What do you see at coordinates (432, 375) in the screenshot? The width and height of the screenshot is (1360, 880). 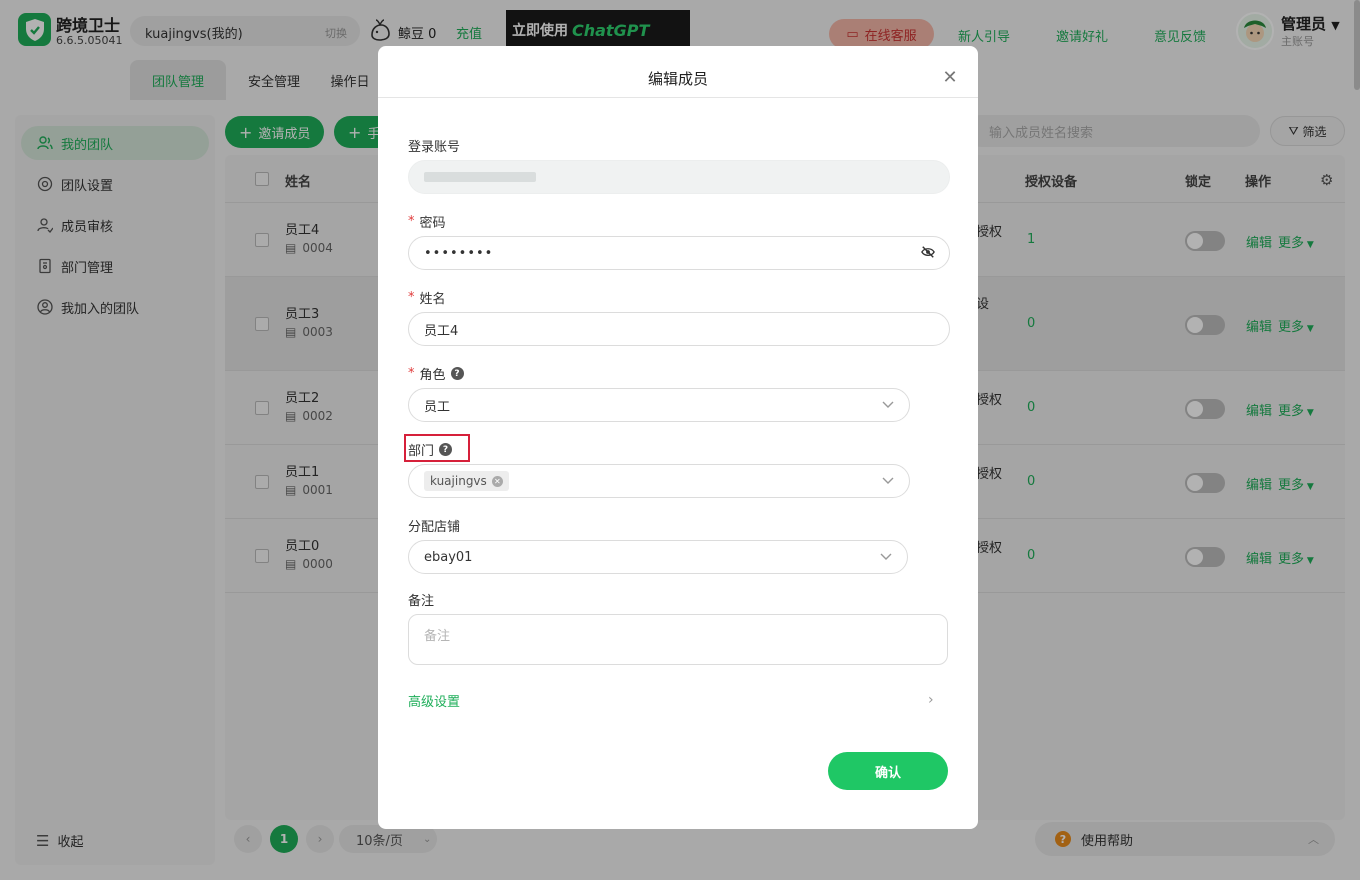 I see `label-text: 角色` at bounding box center [432, 375].